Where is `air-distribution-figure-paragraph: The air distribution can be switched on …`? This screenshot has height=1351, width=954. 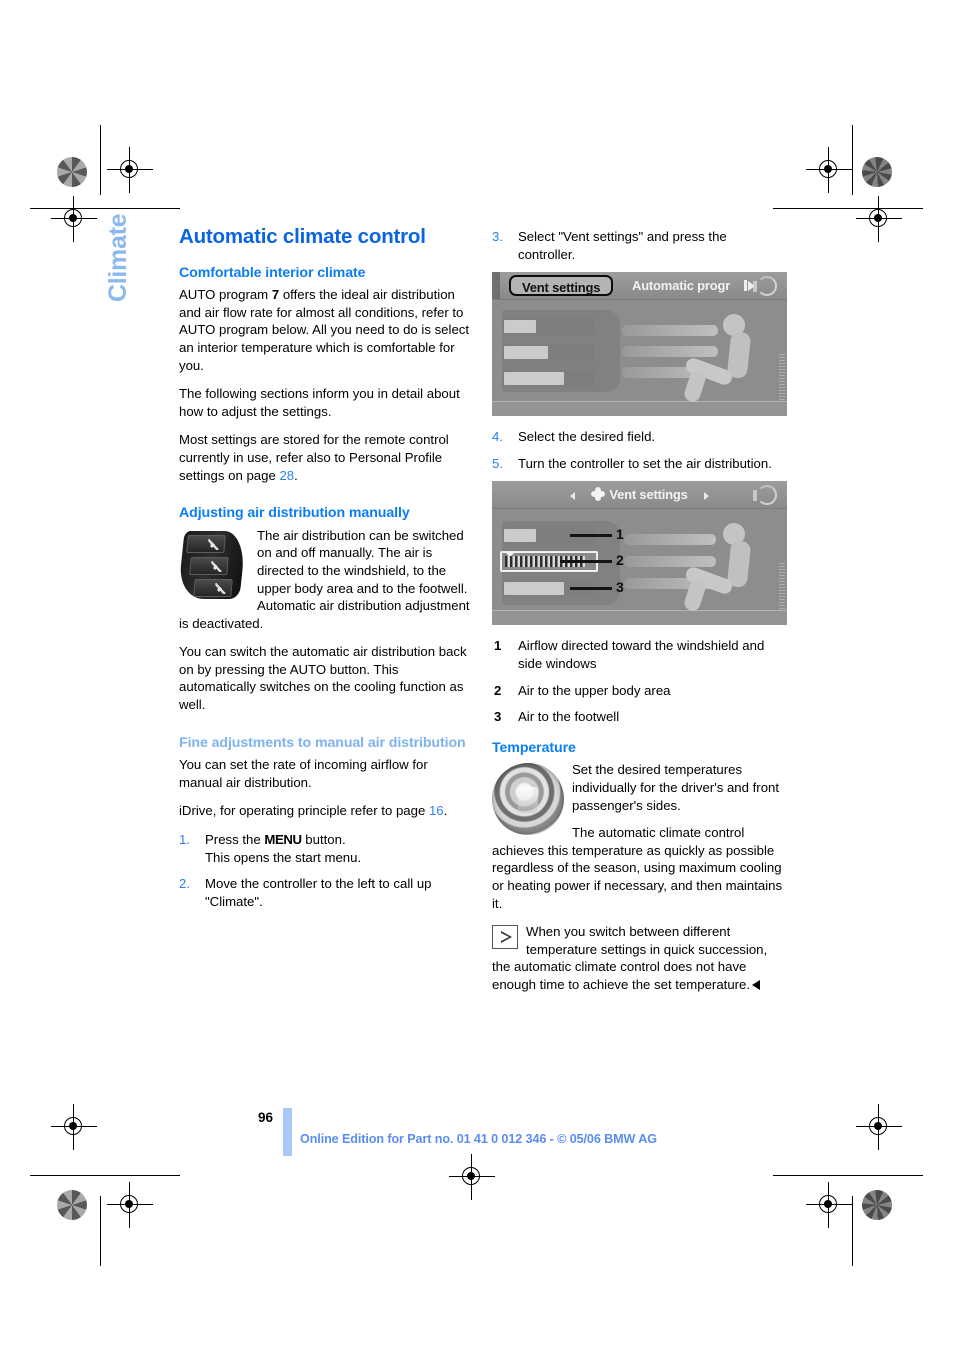
air-distribution-figure-paragraph: The air distribution can be switched on … is located at coordinates (326, 580).